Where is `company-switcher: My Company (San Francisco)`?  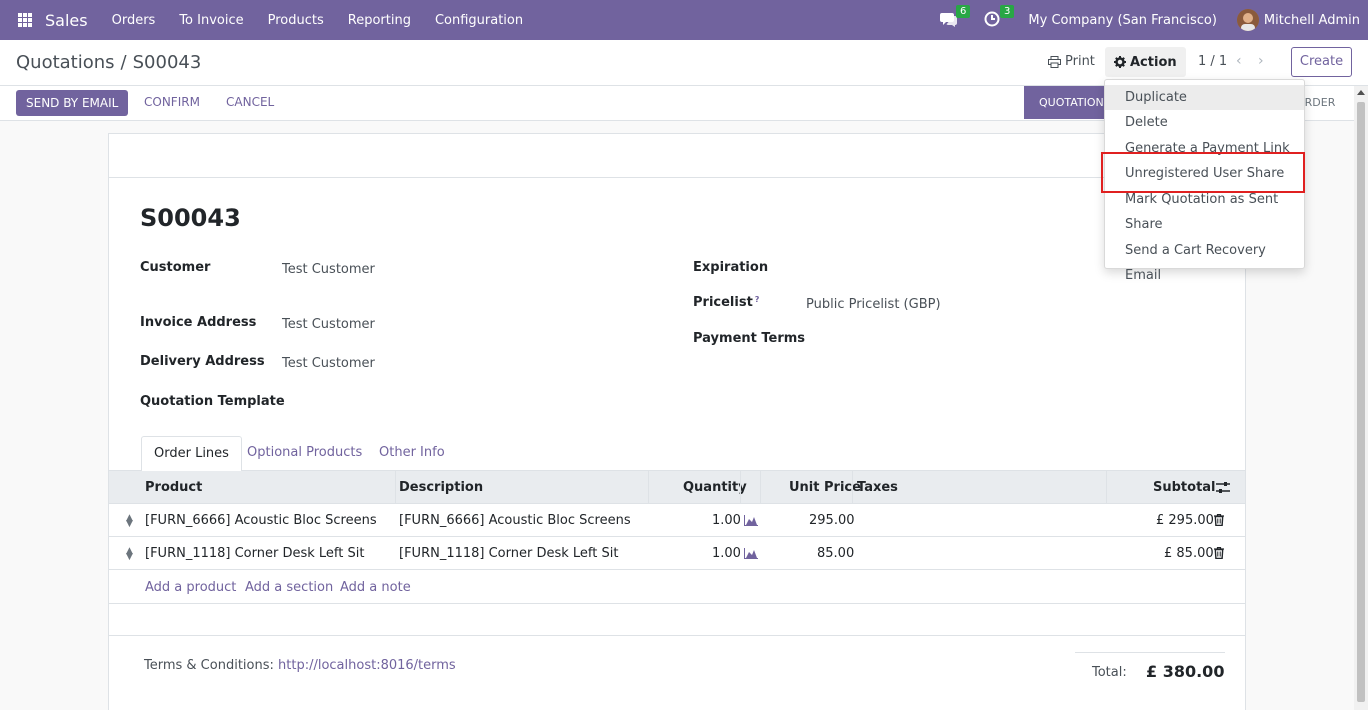 company-switcher: My Company (San Francisco) is located at coordinates (1122, 20).